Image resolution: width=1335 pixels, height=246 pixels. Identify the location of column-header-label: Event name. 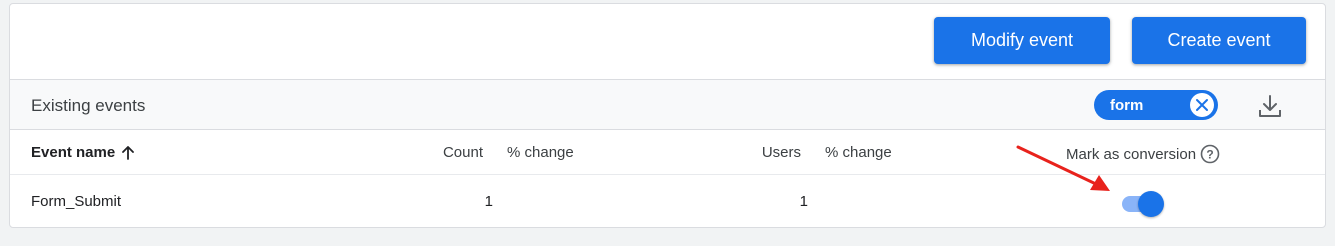
(73, 152).